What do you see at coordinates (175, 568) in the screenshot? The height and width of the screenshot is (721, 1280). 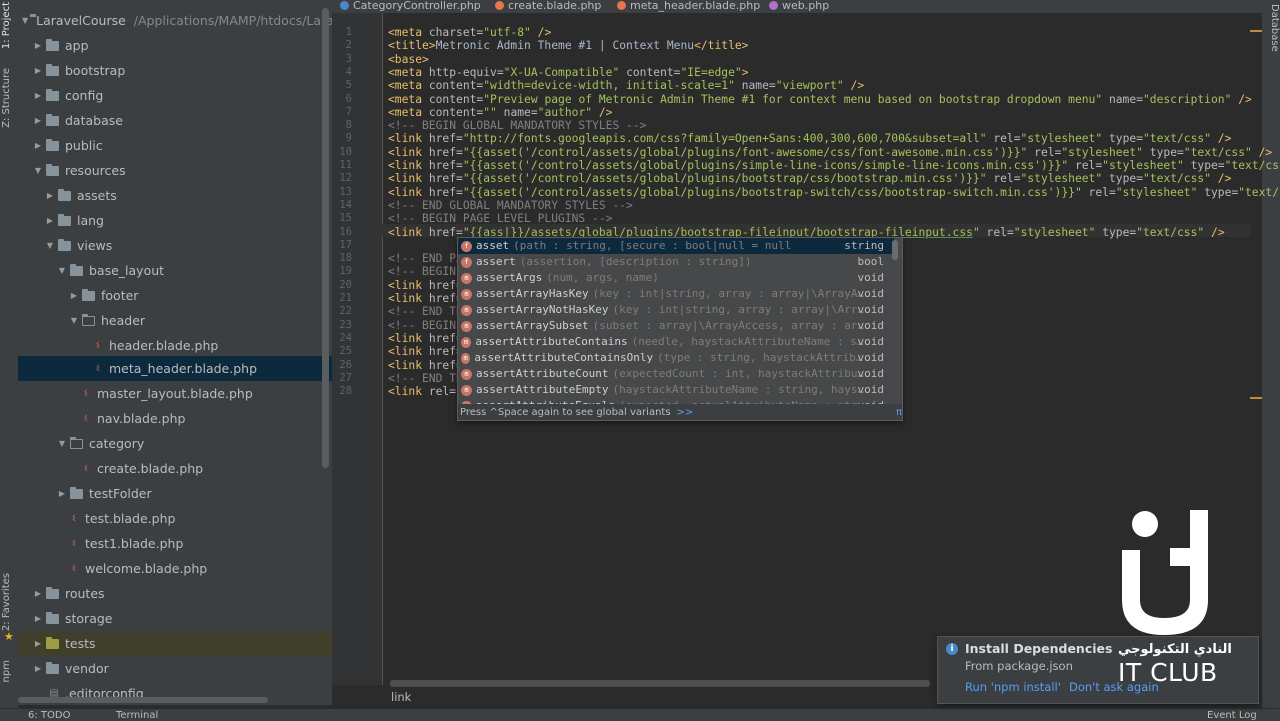 I see `tree-item-welcome-blade: ଽ welcome.blade.php` at bounding box center [175, 568].